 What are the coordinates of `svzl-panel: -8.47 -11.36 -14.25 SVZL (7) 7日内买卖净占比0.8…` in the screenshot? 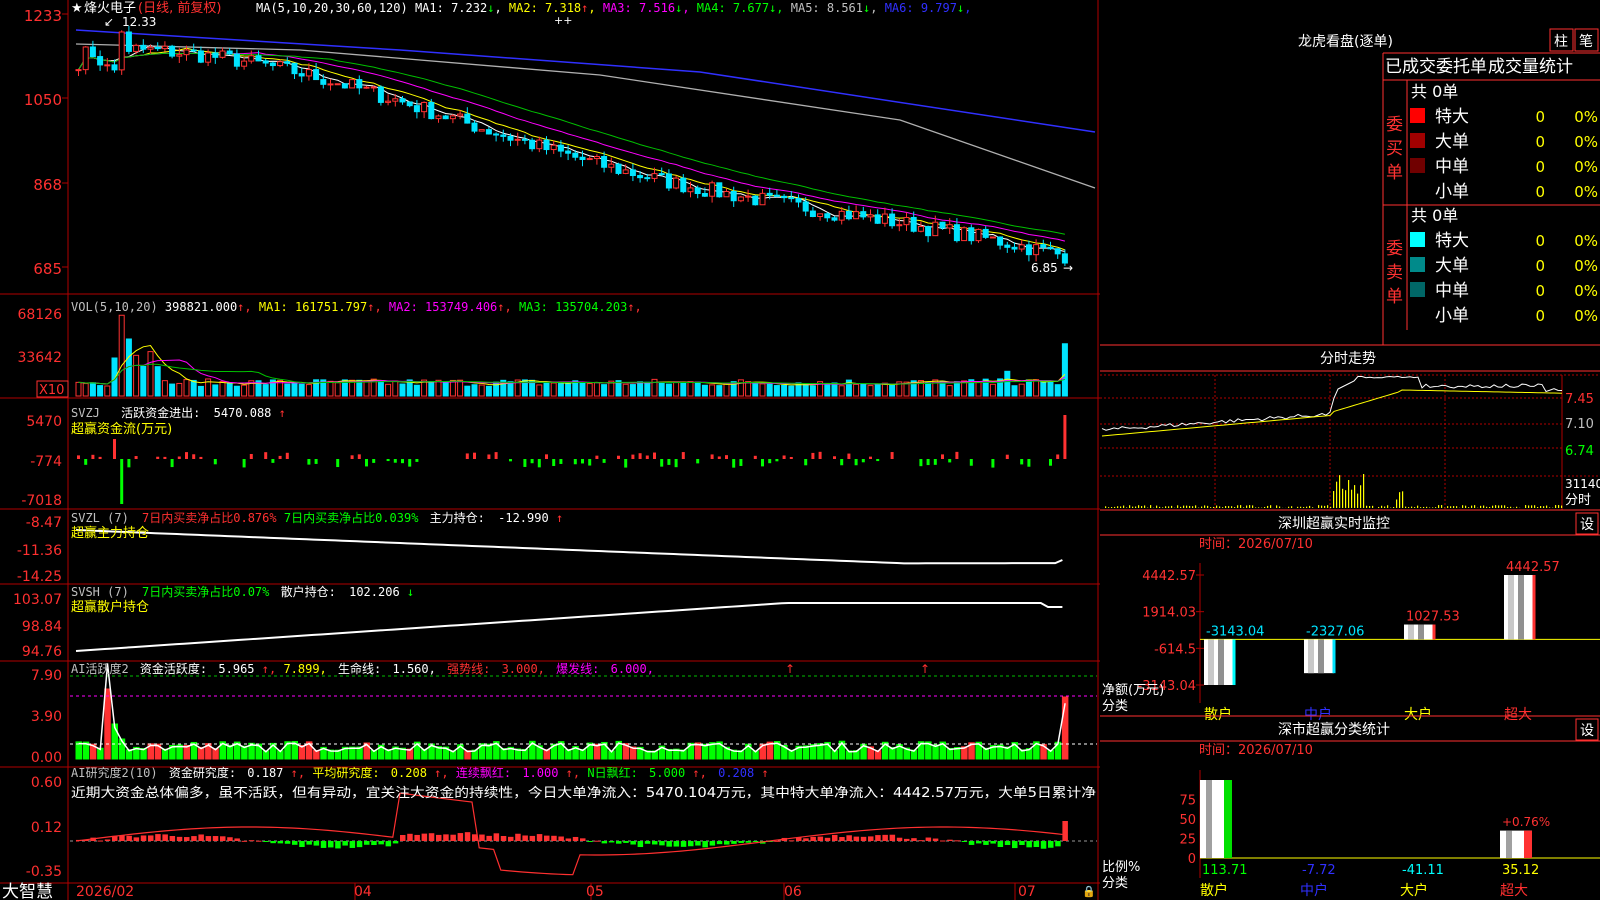 It's located at (540, 547).